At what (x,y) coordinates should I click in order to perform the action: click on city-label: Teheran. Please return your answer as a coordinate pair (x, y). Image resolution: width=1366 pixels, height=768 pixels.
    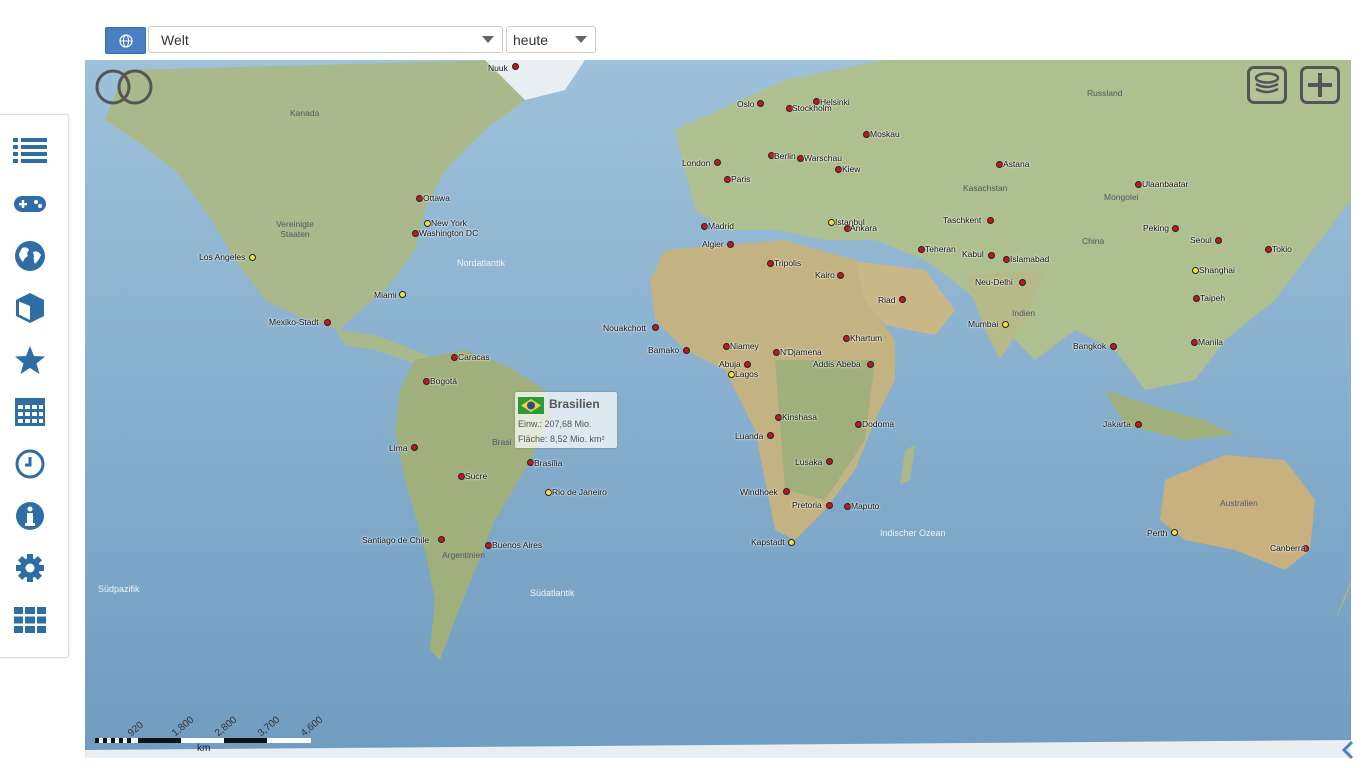
    Looking at the image, I should click on (940, 249).